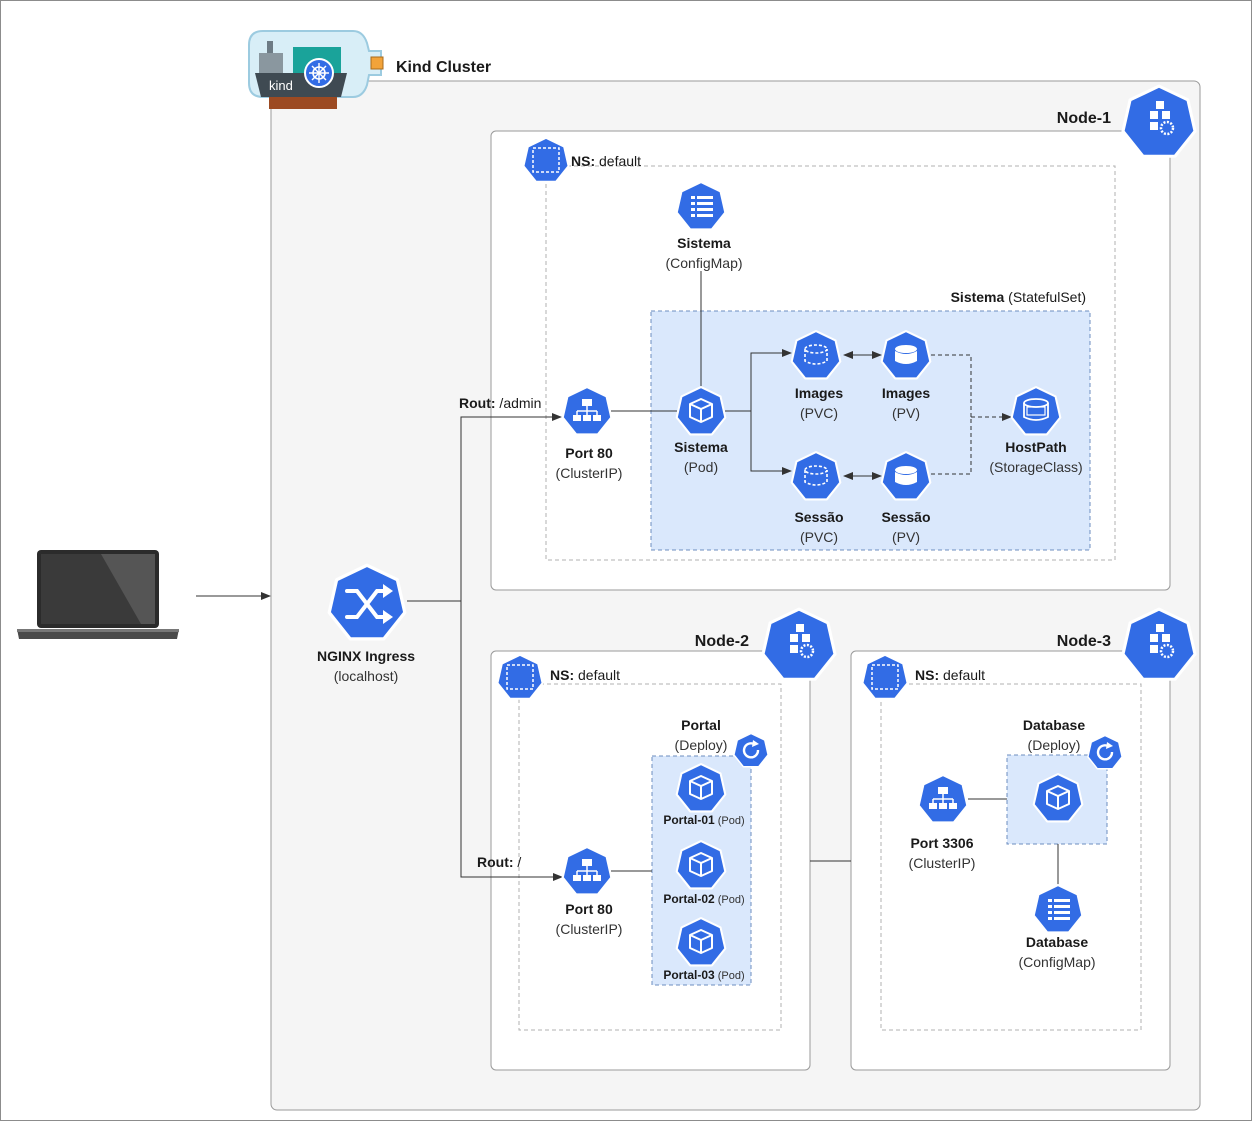  What do you see at coordinates (906, 537) in the screenshot?
I see `sessao-pv-sub: (PV)` at bounding box center [906, 537].